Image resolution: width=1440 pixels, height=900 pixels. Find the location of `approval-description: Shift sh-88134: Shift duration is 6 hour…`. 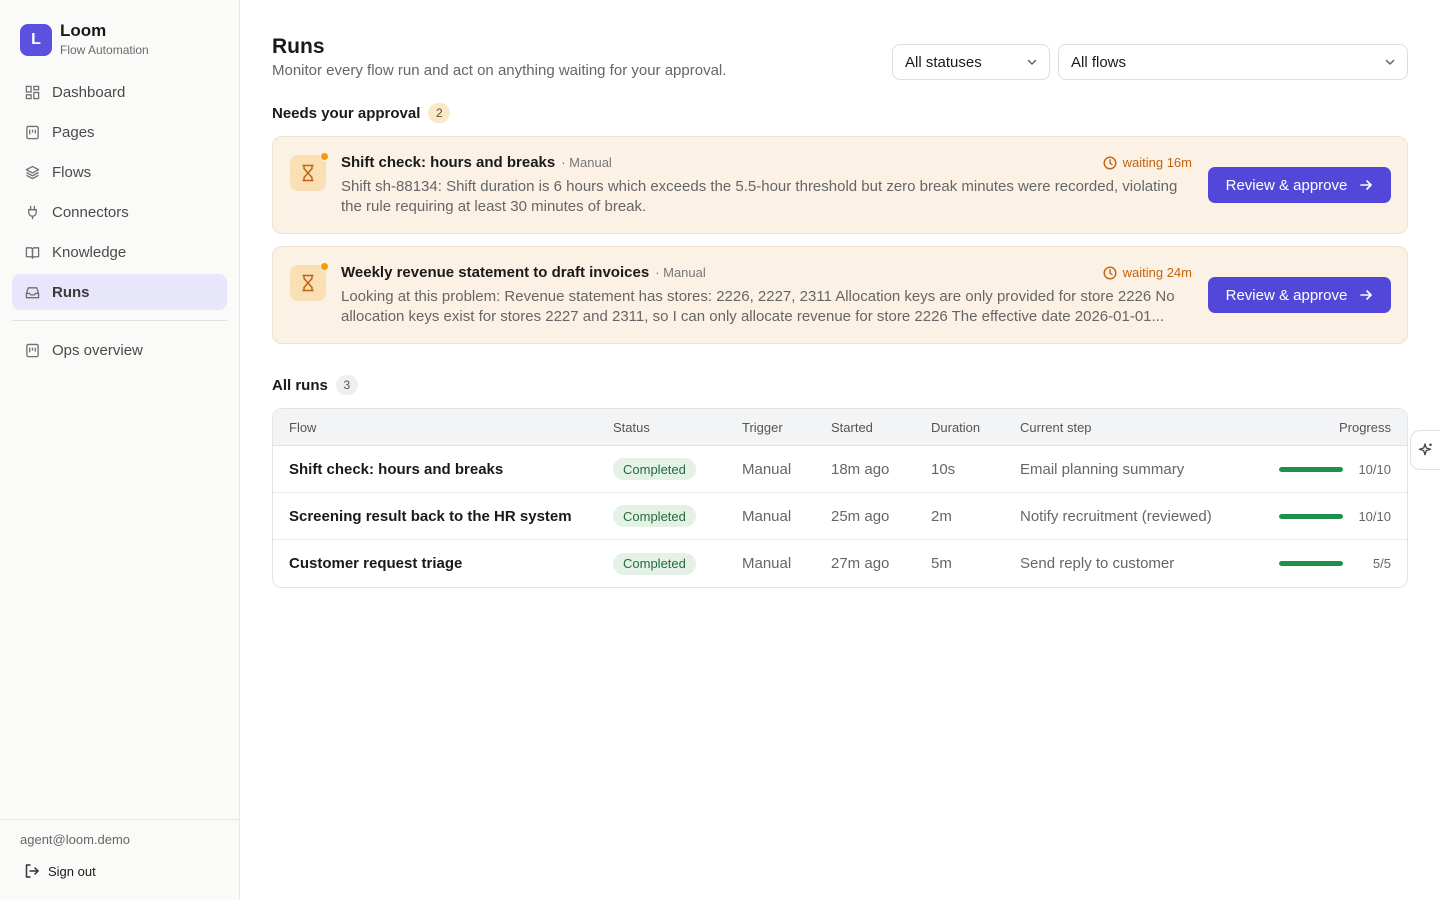

approval-description: Shift sh-88134: Shift duration is 6 hour… is located at coordinates (759, 196).